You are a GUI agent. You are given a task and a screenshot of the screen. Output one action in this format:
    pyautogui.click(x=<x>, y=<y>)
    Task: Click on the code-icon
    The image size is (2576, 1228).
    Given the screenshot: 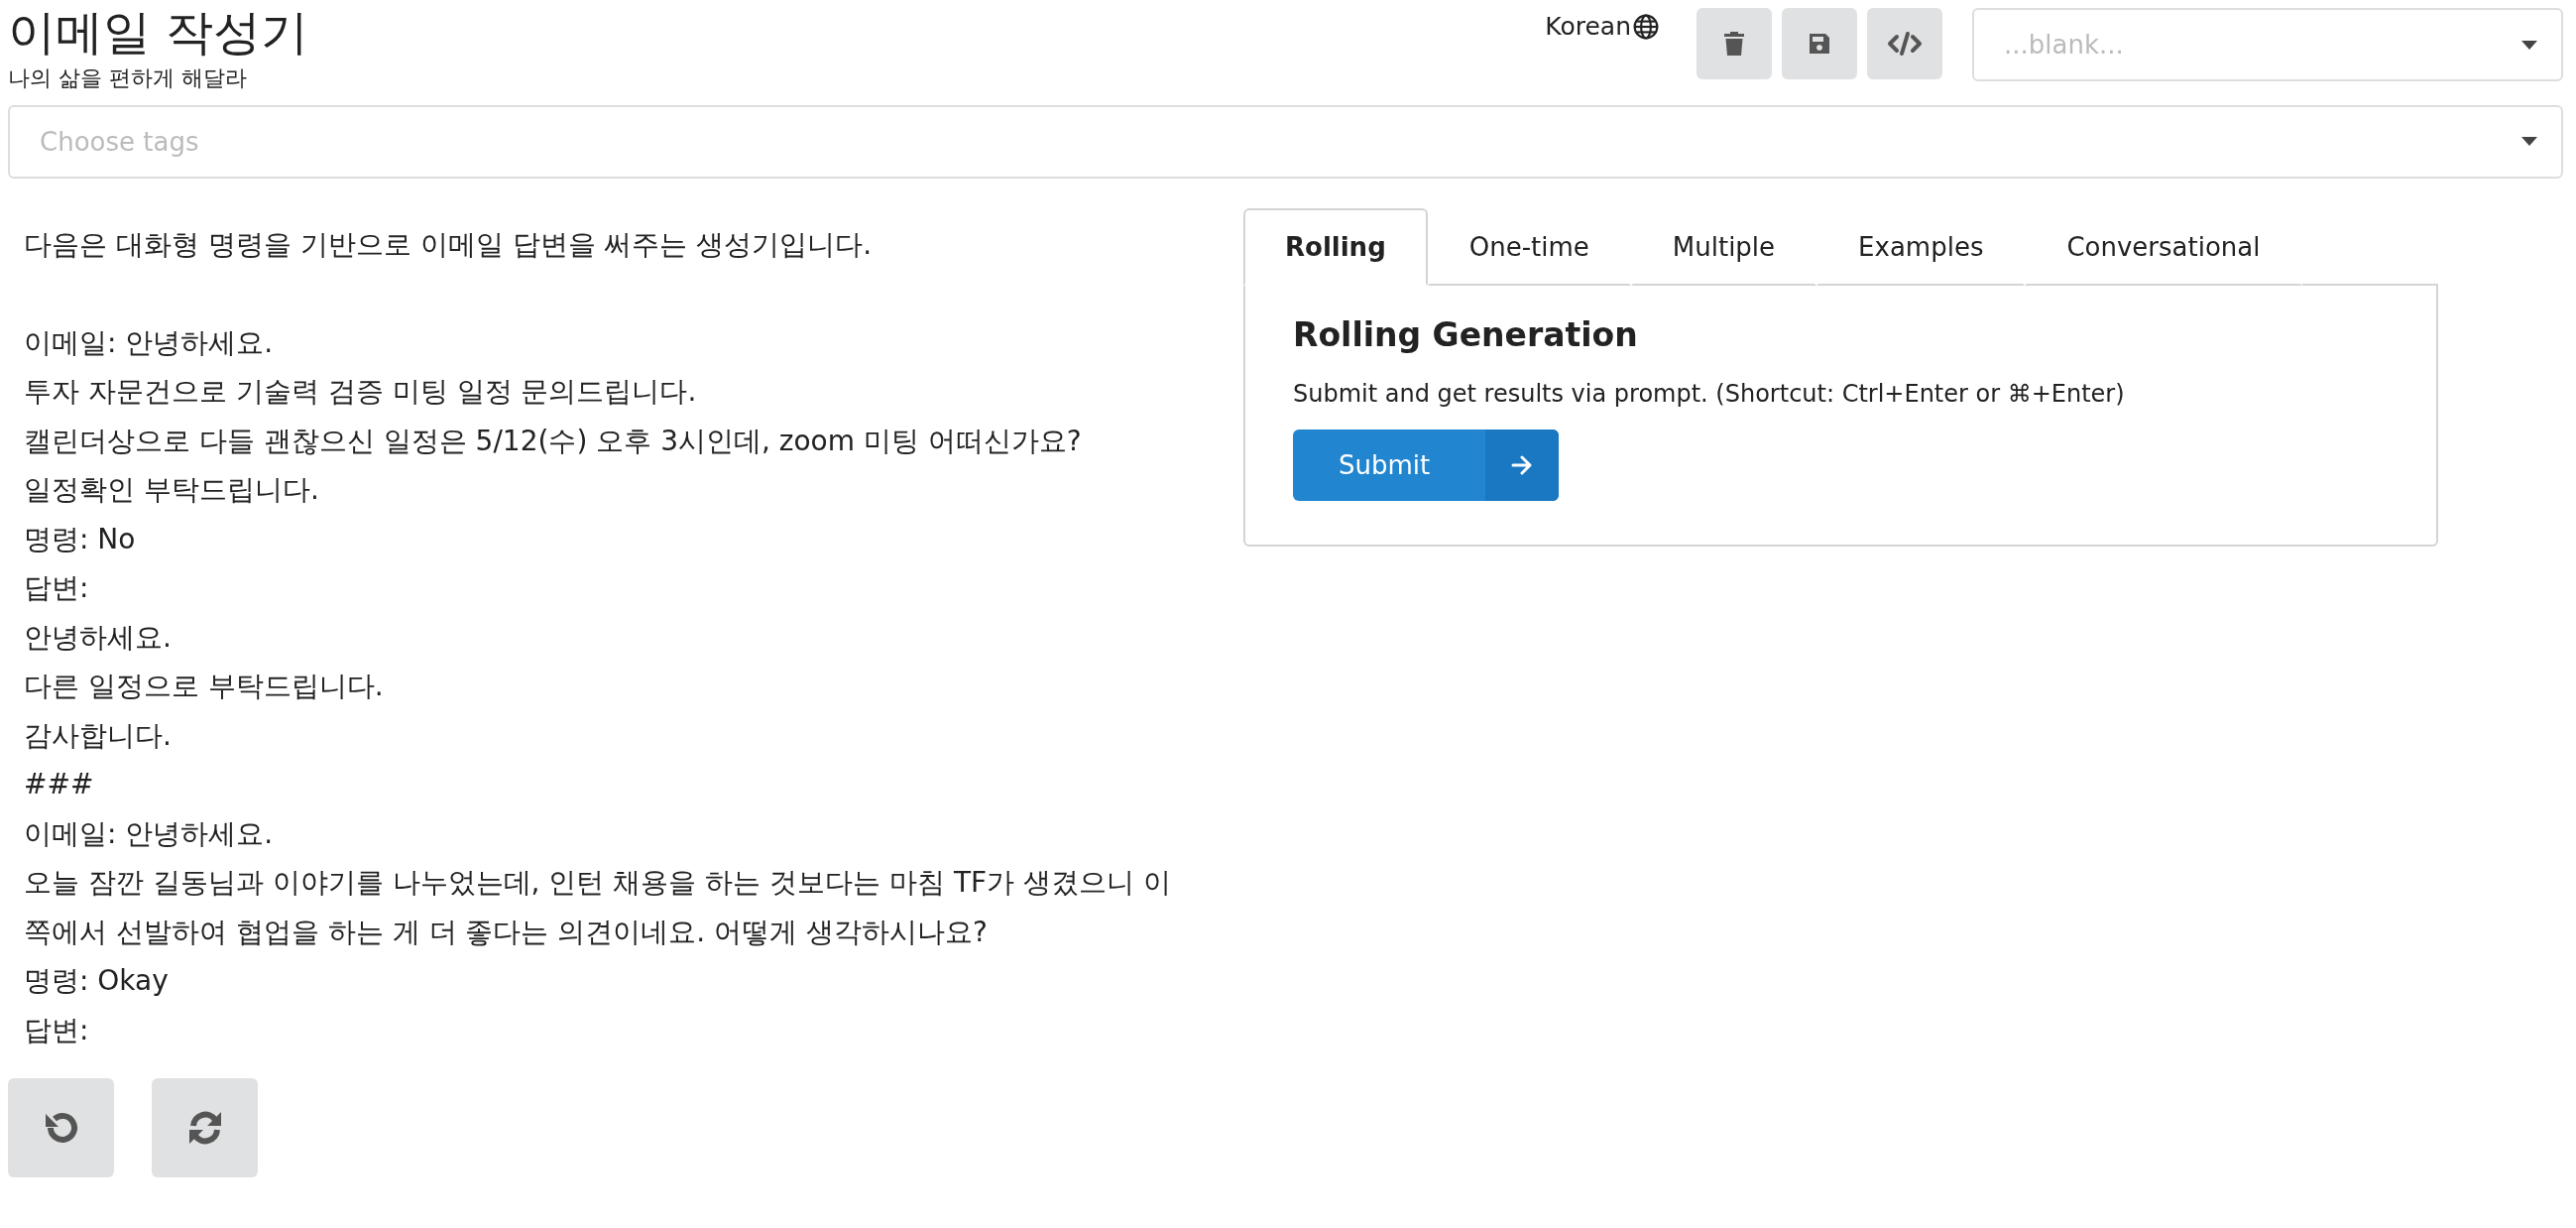 What is the action you would take?
    pyautogui.click(x=1905, y=44)
    